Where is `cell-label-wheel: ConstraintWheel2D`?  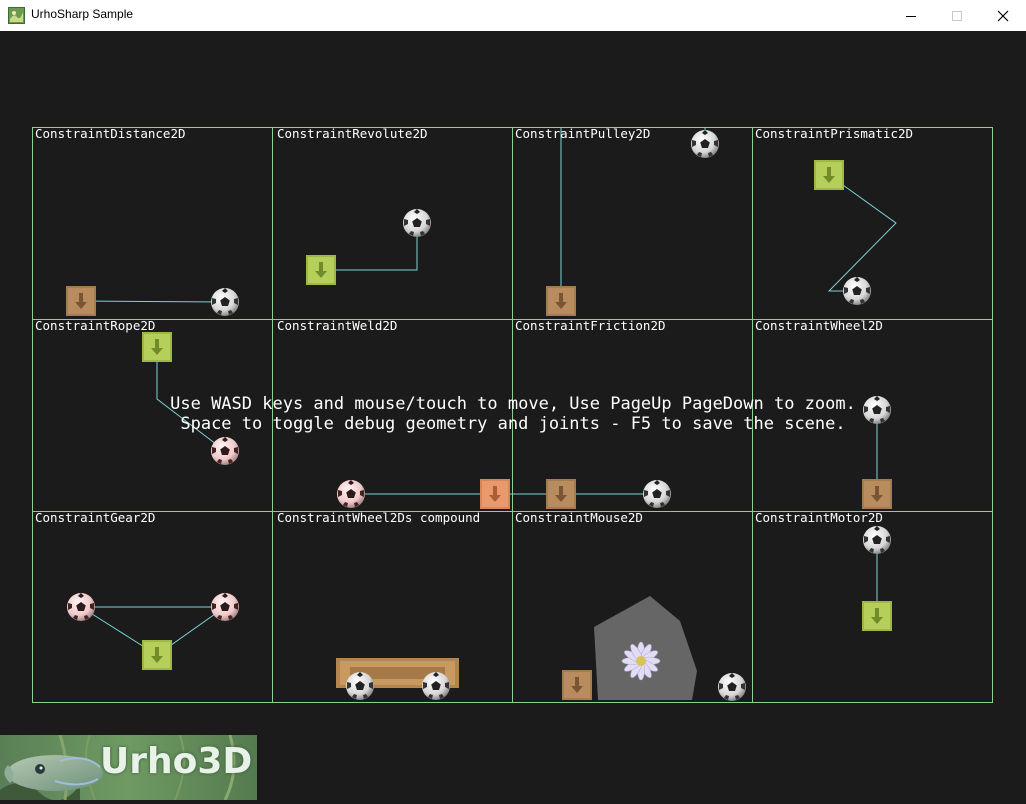
cell-label-wheel: ConstraintWheel2D is located at coordinates (819, 325).